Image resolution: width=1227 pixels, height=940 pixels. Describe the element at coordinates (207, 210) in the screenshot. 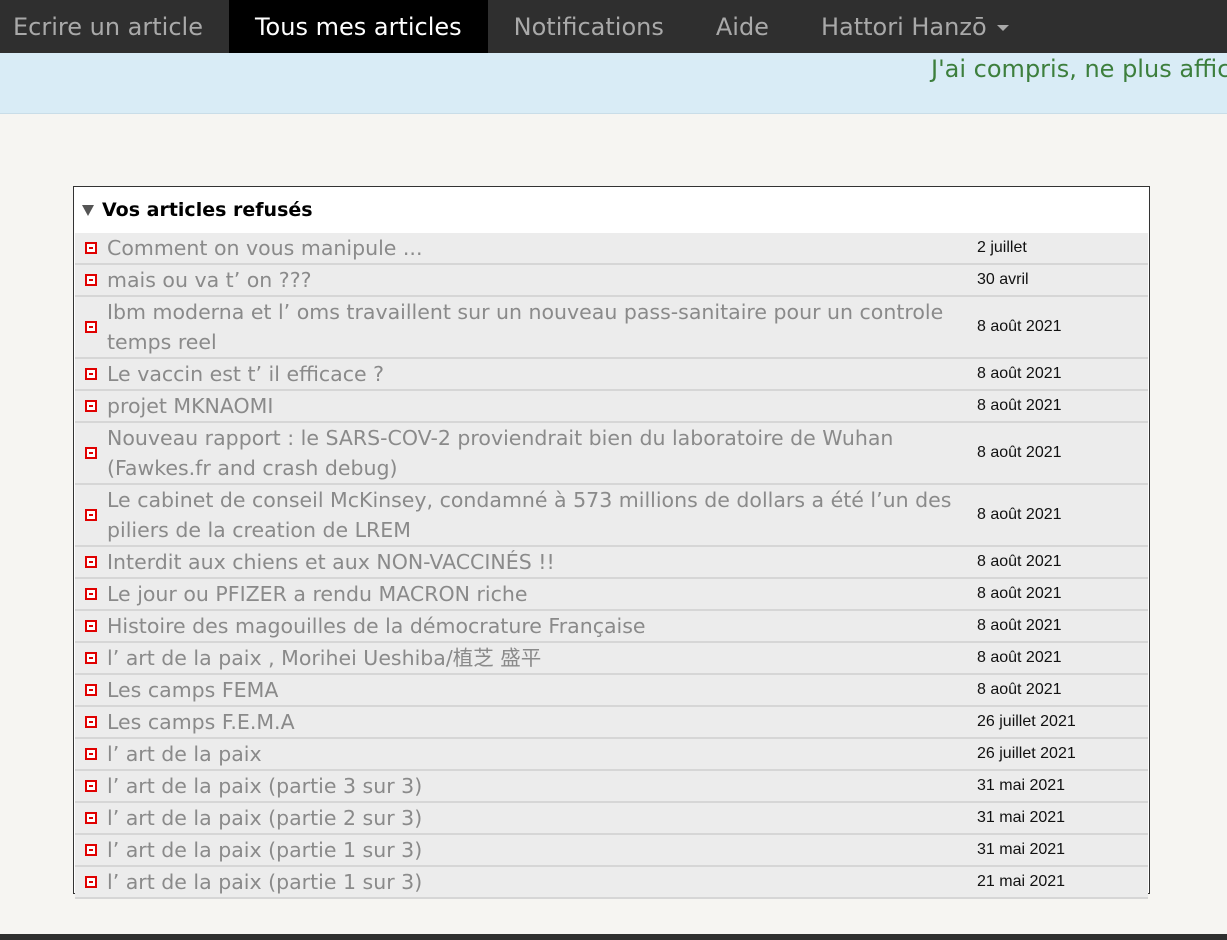

I see `rejected-articles-heading: Vos articles refusés` at that location.